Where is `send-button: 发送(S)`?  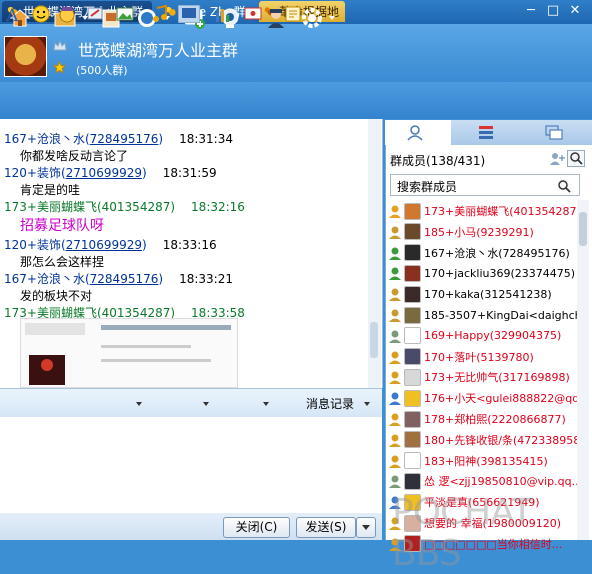
send-button: 发送(S) is located at coordinates (326, 527).